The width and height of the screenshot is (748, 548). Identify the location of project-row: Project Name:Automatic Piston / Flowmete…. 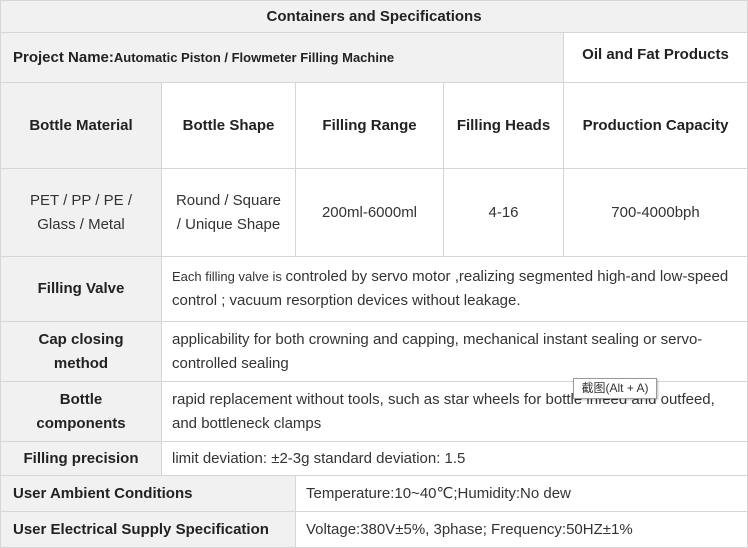
(374, 57).